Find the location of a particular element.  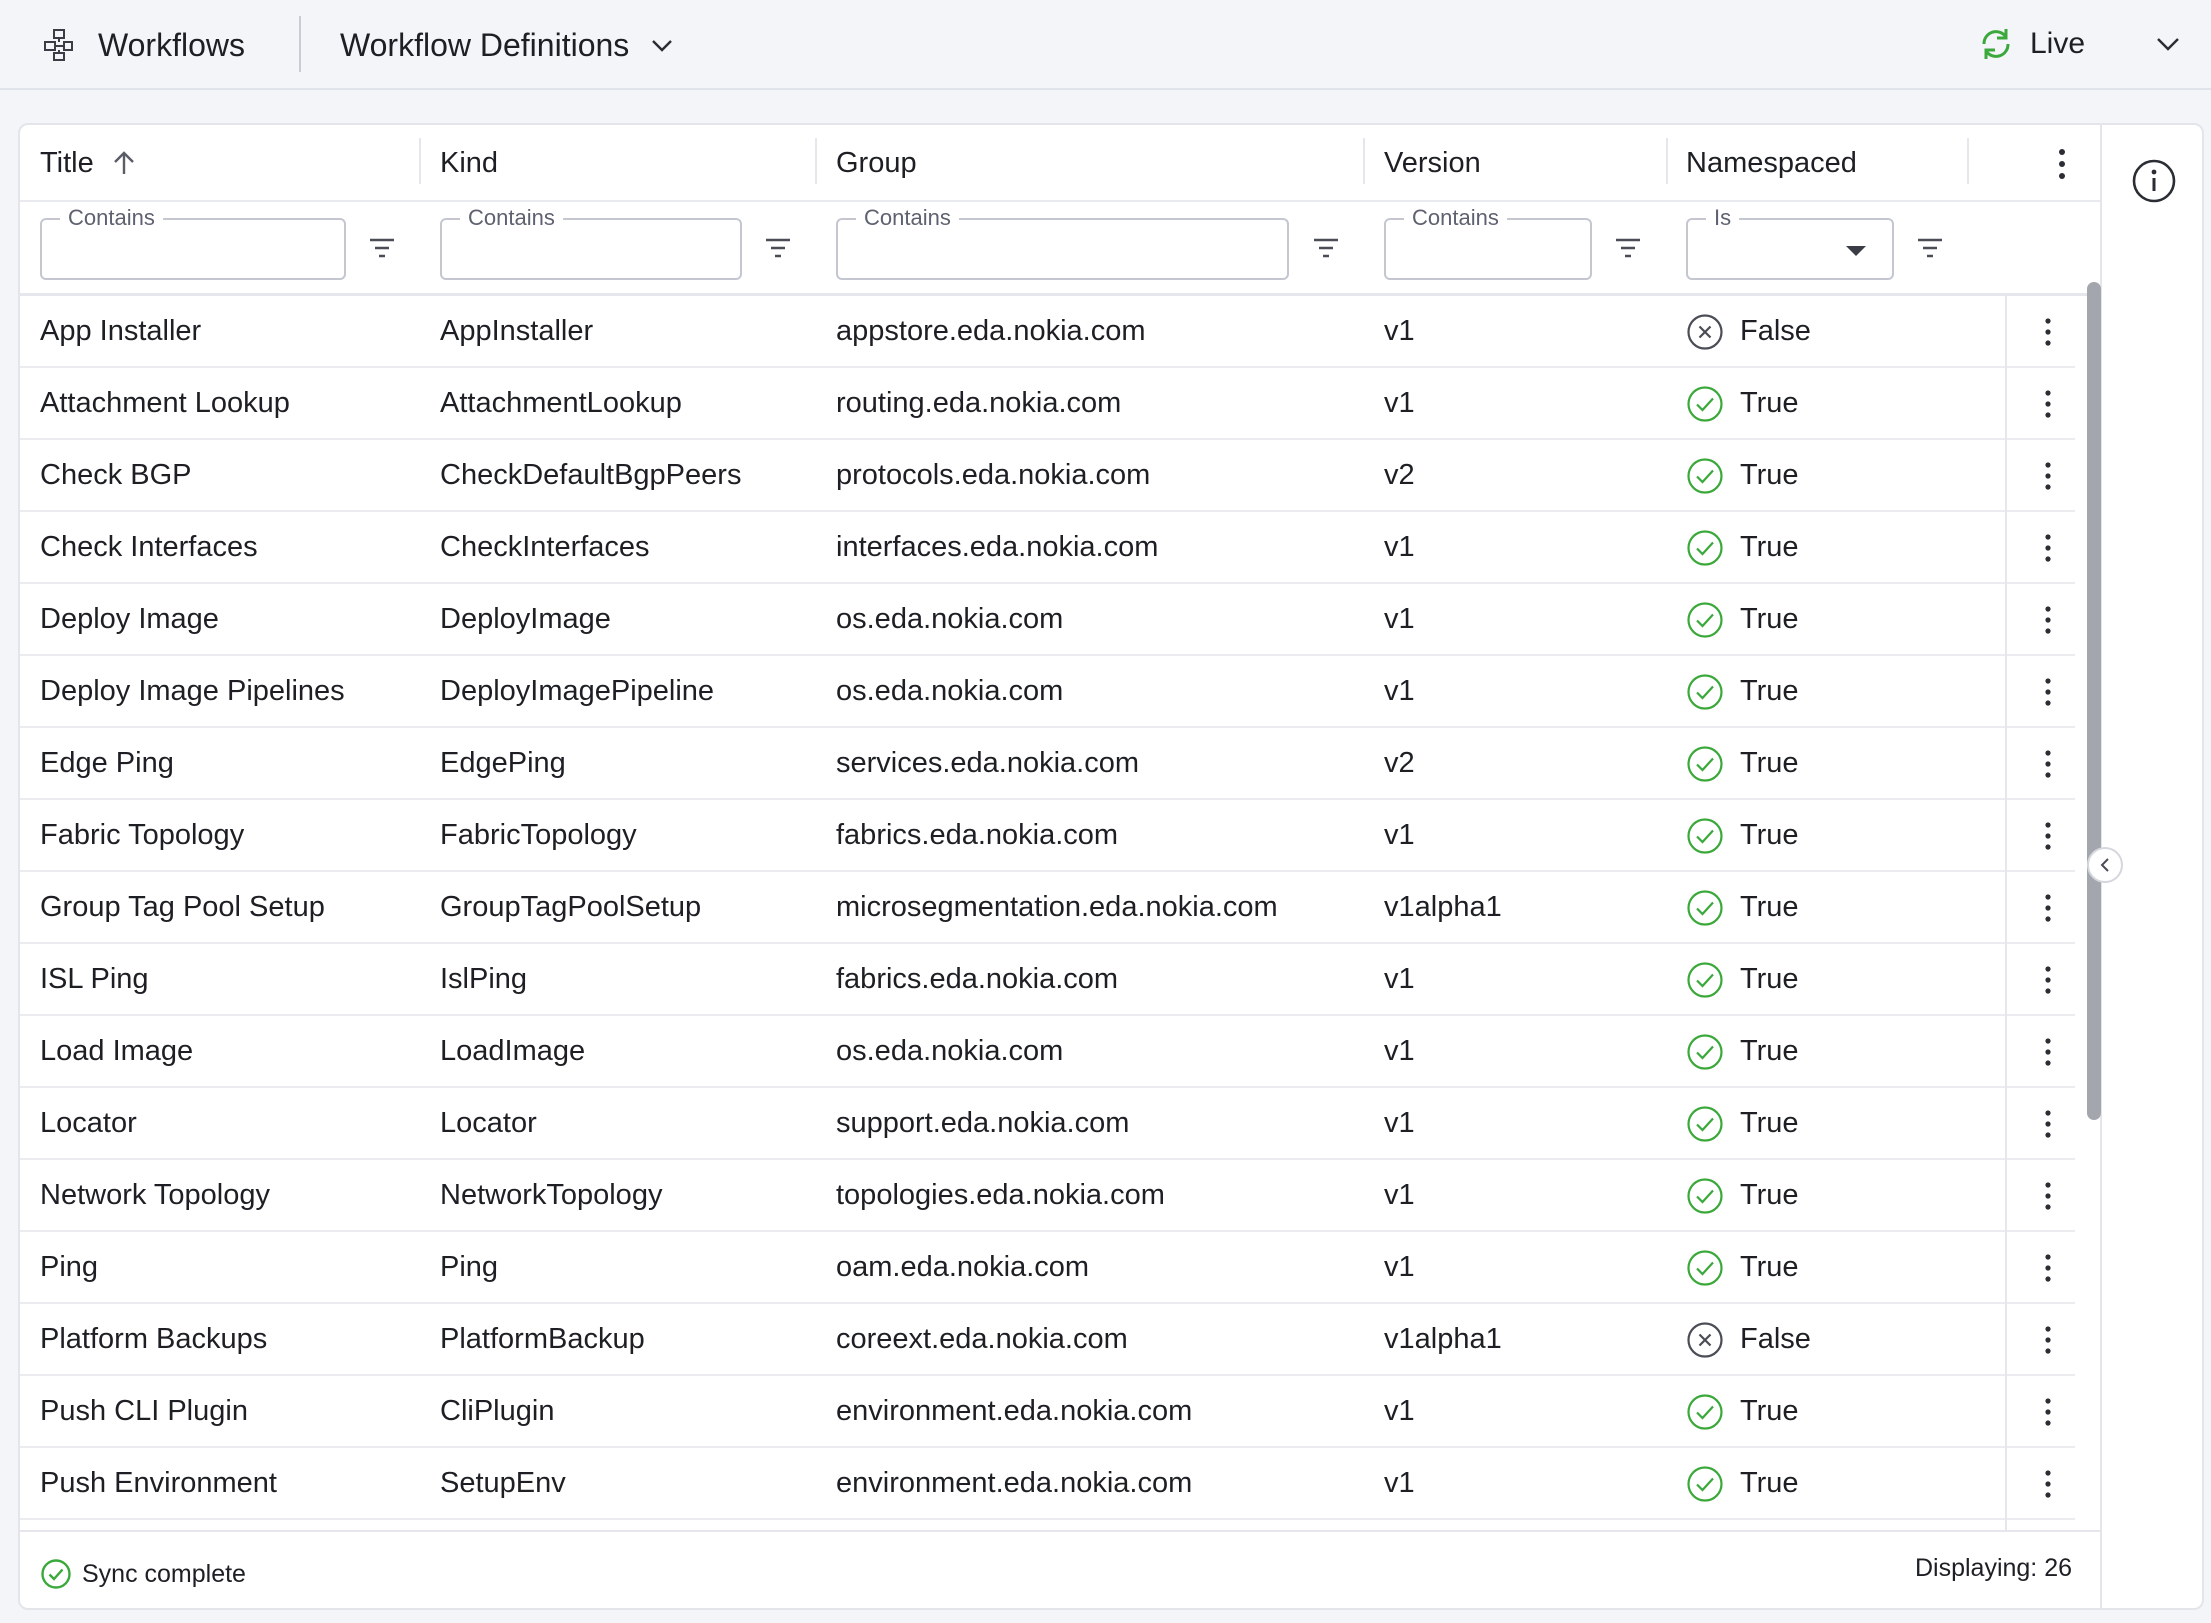

footer-divider is located at coordinates (1060, 1531).